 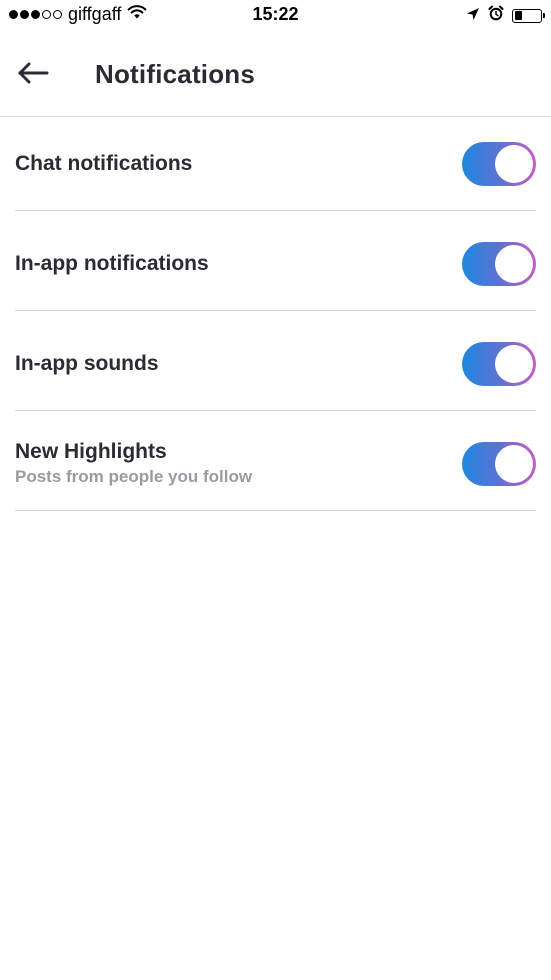 I want to click on back-button, so click(x=33, y=73).